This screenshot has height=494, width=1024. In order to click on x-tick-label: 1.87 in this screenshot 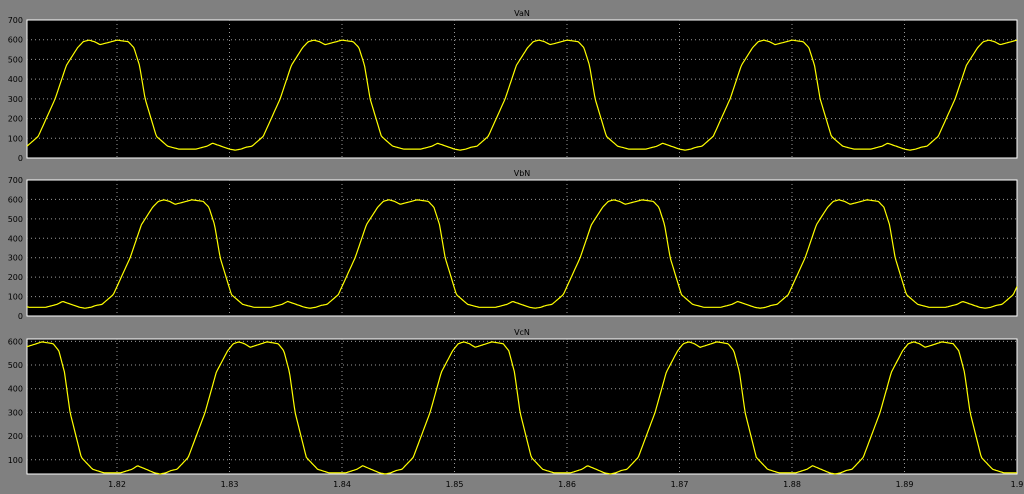, I will do `click(680, 484)`.